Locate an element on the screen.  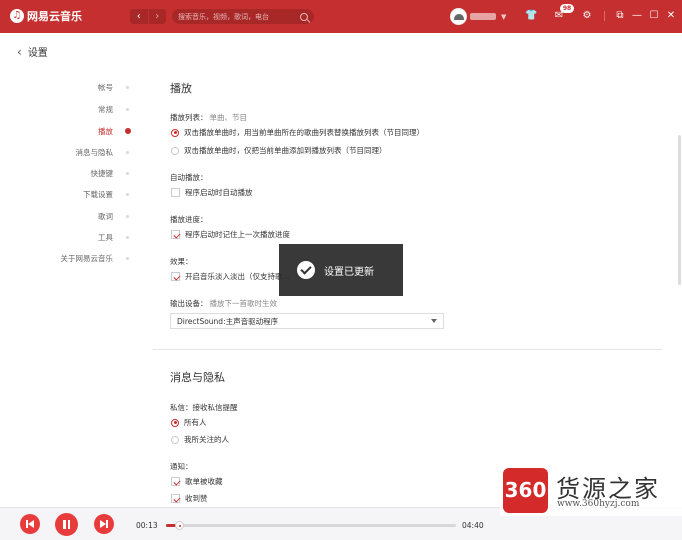
autoplay-label: 自动播放： is located at coordinates (189, 177).